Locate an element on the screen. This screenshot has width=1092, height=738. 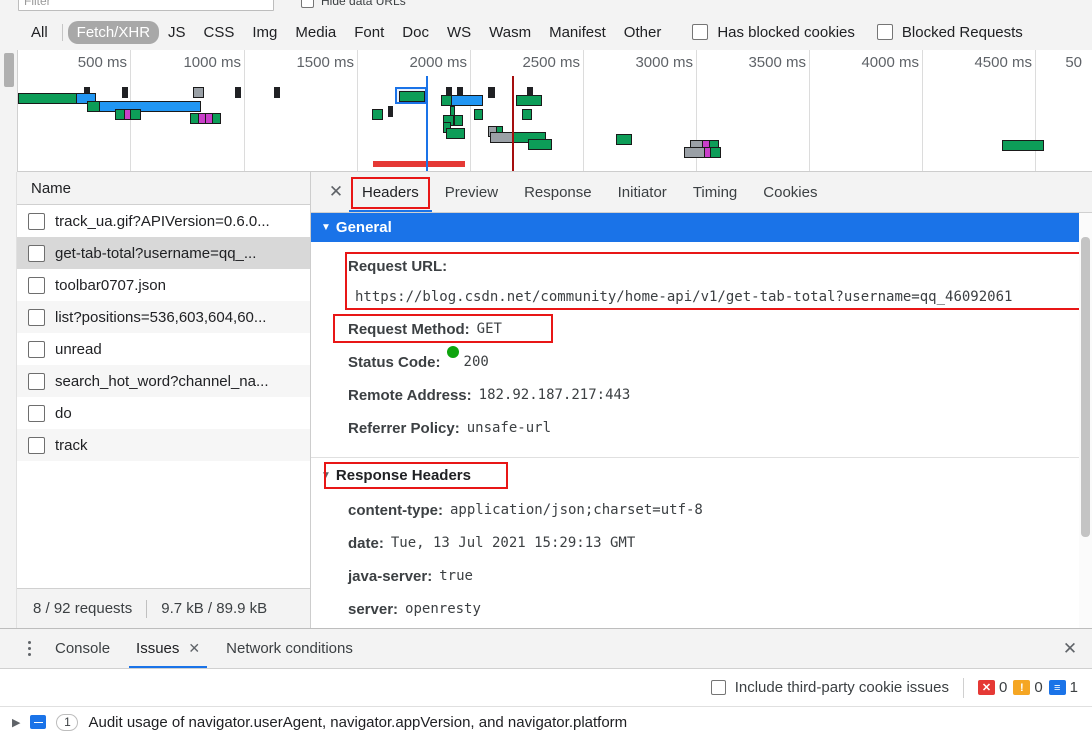
request-method-key: Request Method: is located at coordinates (409, 329).